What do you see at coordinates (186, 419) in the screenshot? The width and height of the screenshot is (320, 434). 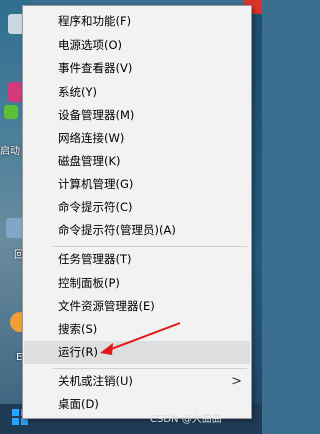 I see `watermark-text: CSDN @大曲曲` at bounding box center [186, 419].